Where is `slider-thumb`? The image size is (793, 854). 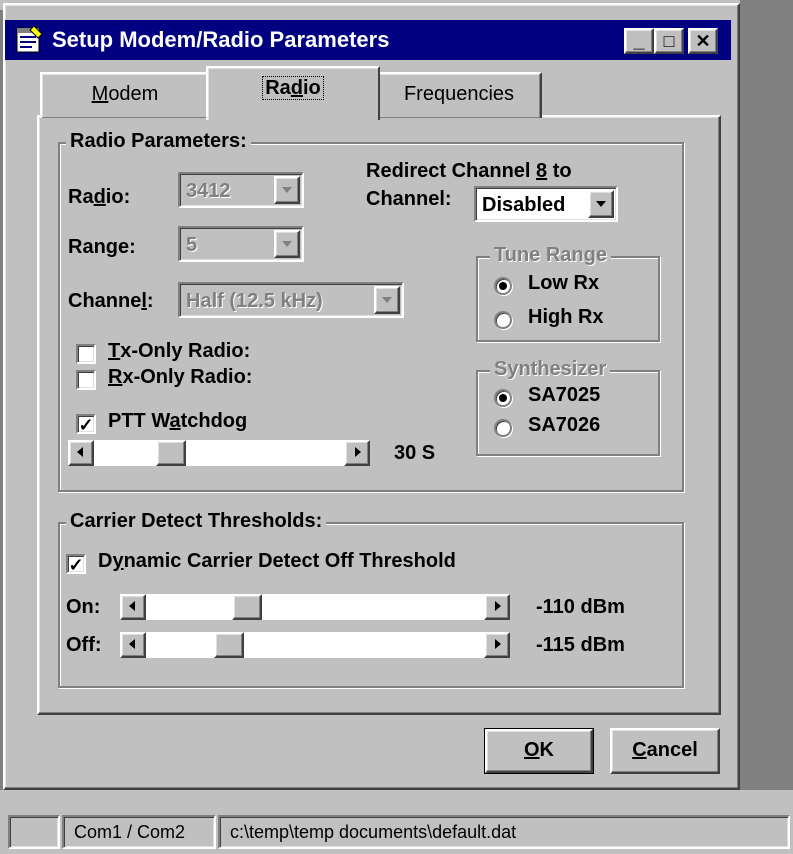 slider-thumb is located at coordinates (171, 453).